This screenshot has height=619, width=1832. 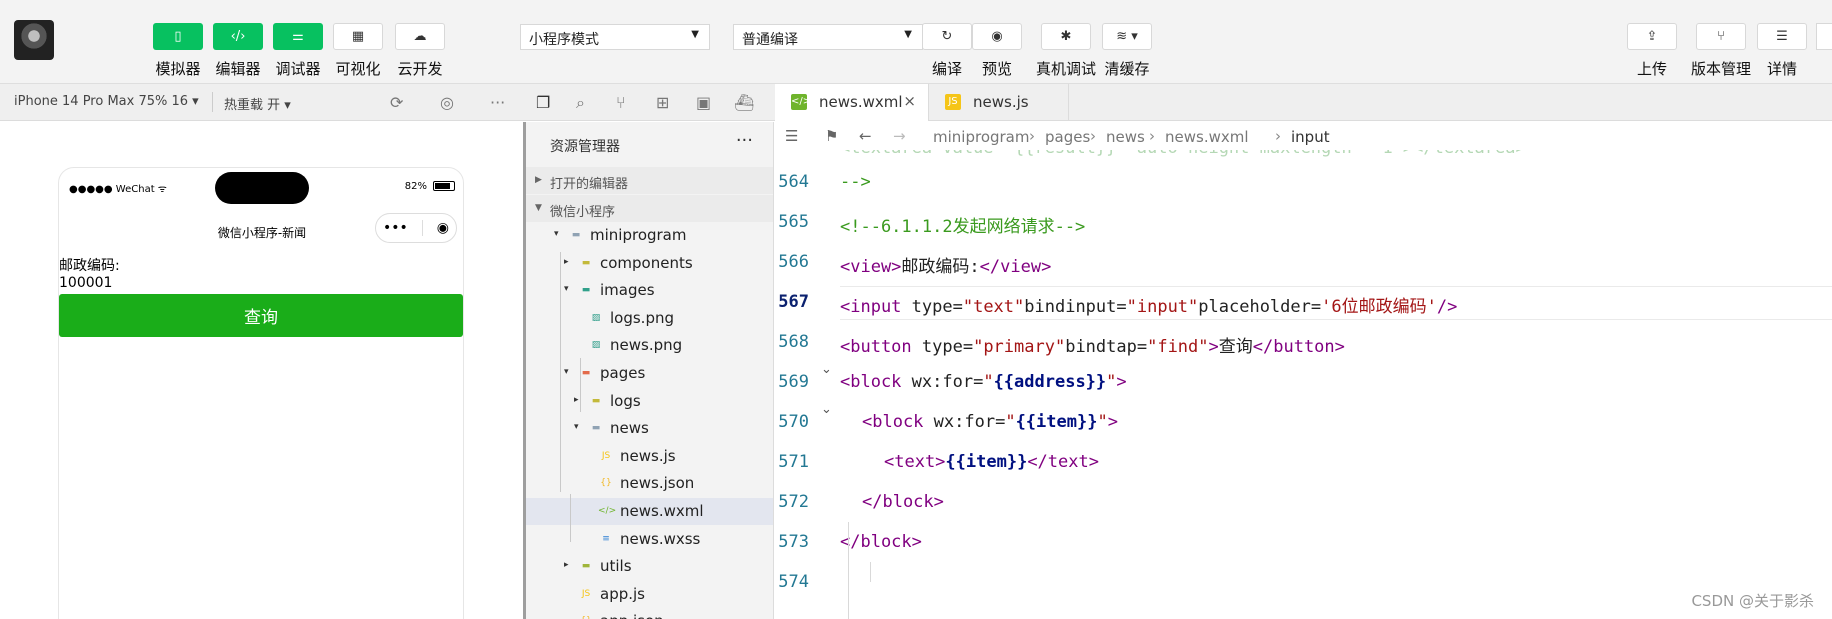 What do you see at coordinates (298, 51) in the screenshot?
I see `tool-debugger: ⚌ 调试器` at bounding box center [298, 51].